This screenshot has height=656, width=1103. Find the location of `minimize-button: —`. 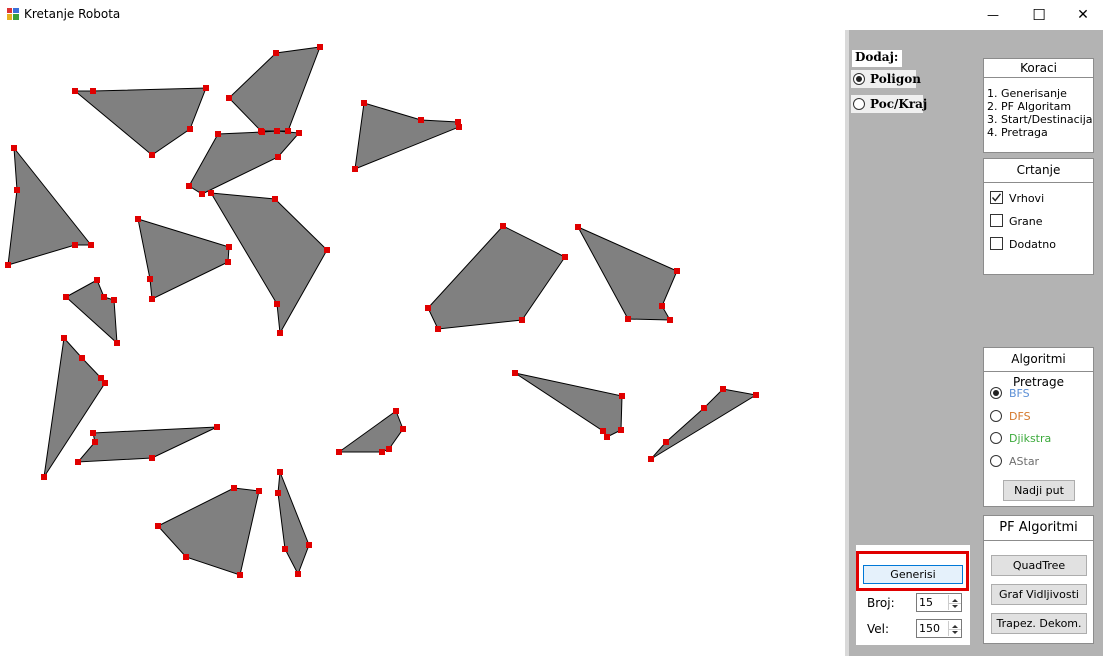

minimize-button: — is located at coordinates (993, 15).